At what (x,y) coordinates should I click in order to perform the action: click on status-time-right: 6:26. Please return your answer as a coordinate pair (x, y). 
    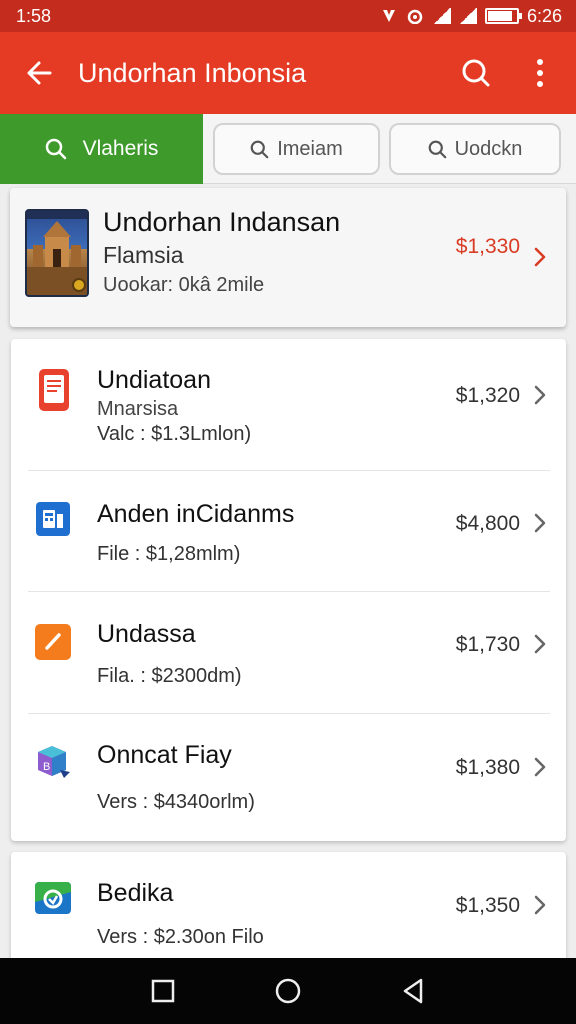
    Looking at the image, I should click on (544, 15).